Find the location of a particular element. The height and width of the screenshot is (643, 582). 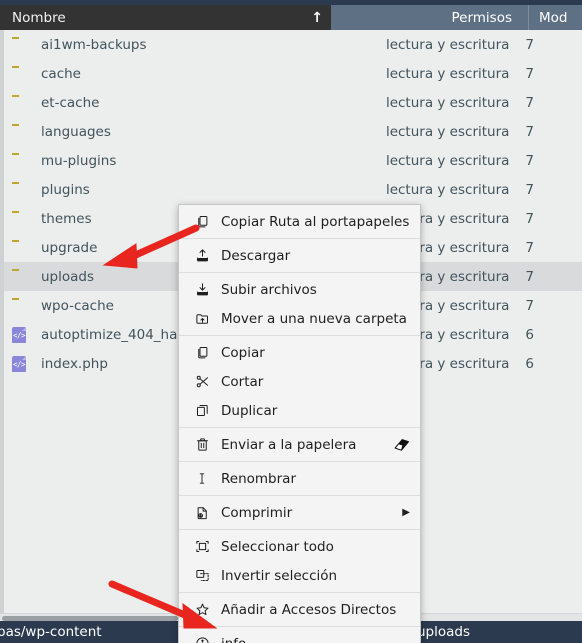

file-list-row: mu-plugins lectura y escritura 7 is located at coordinates (293, 160).